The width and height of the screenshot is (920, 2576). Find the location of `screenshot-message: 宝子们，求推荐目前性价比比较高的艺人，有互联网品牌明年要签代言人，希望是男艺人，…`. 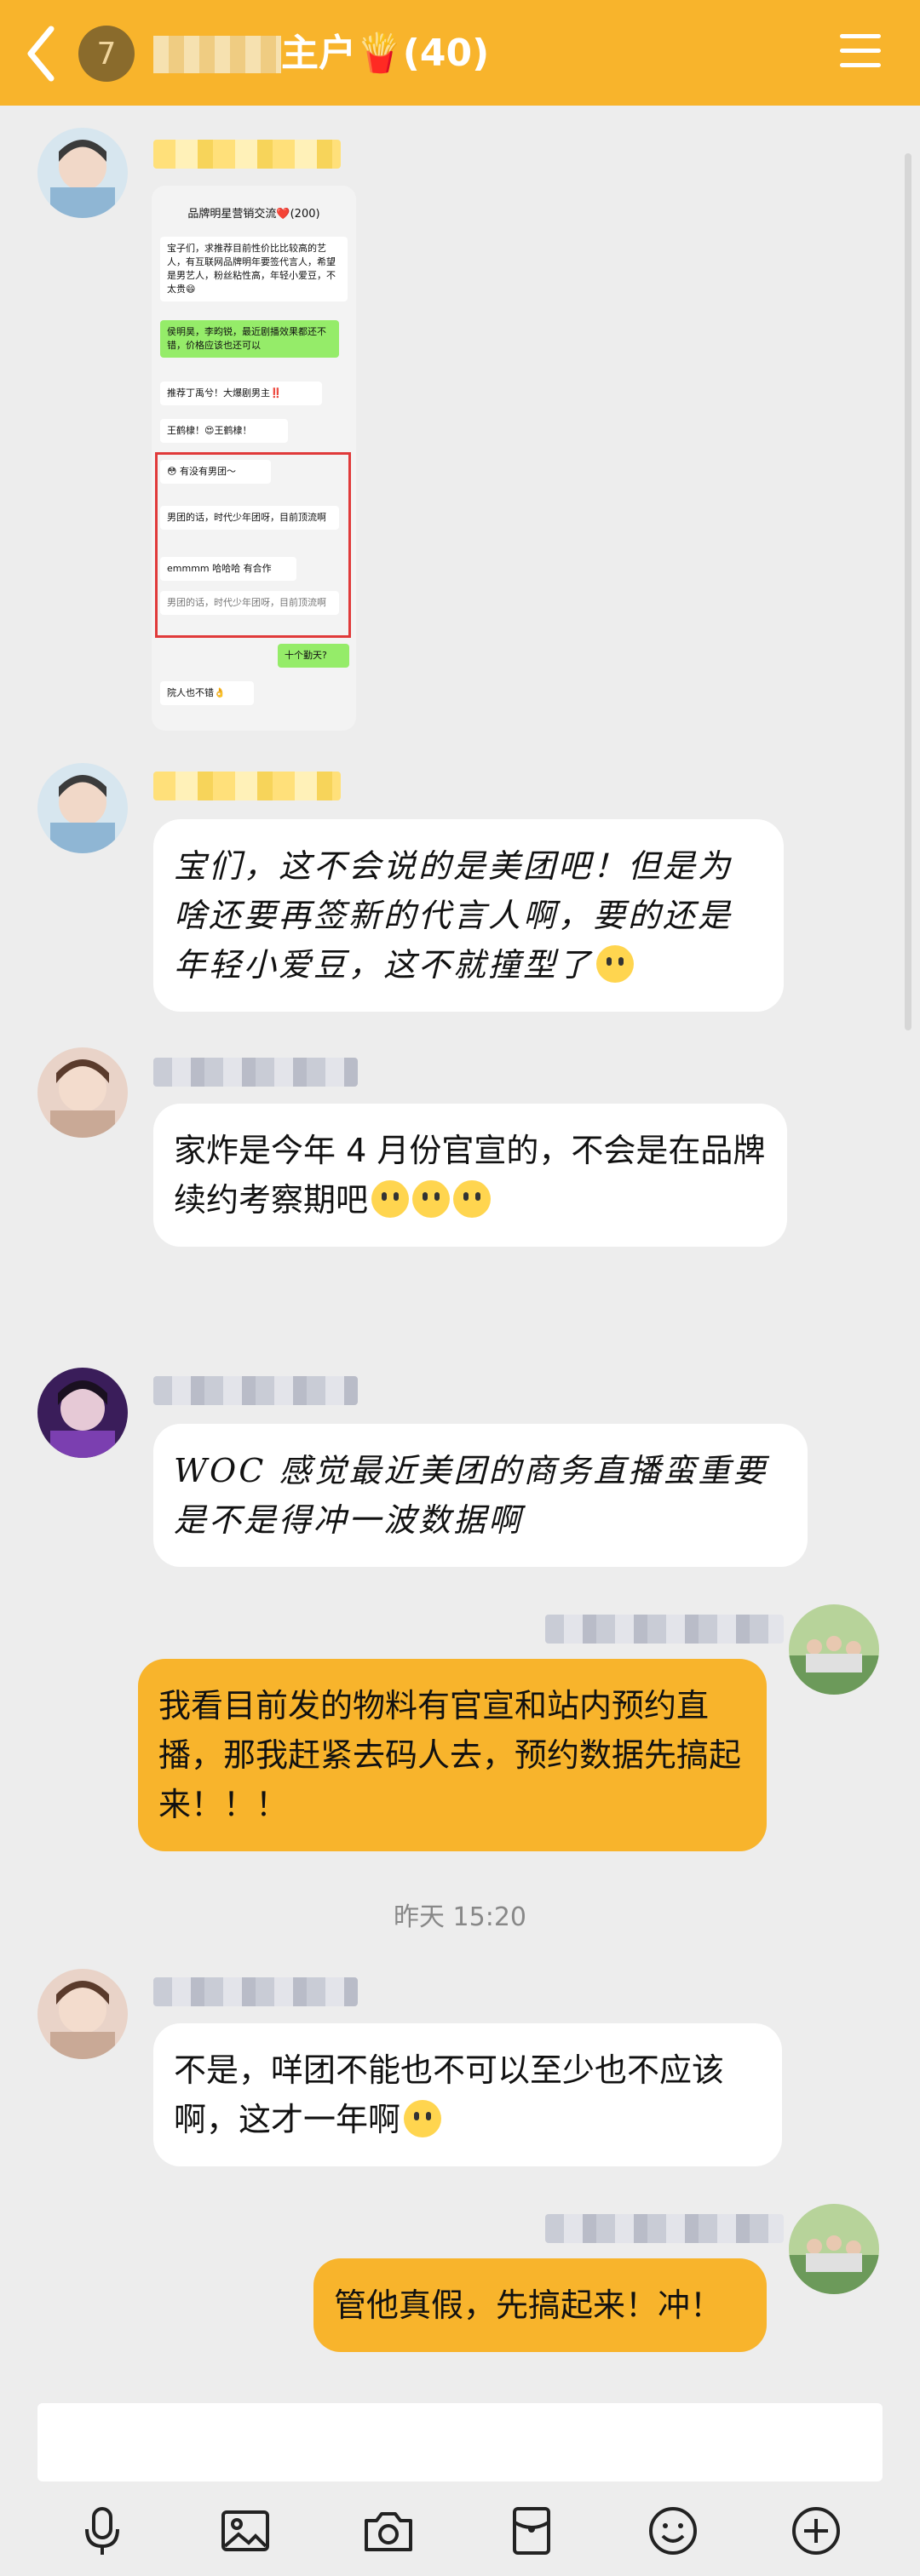

screenshot-message: 宝子们，求推荐目前性价比比较高的艺人，有互联网品牌明年要签代言人，希望是男艺人，… is located at coordinates (254, 269).